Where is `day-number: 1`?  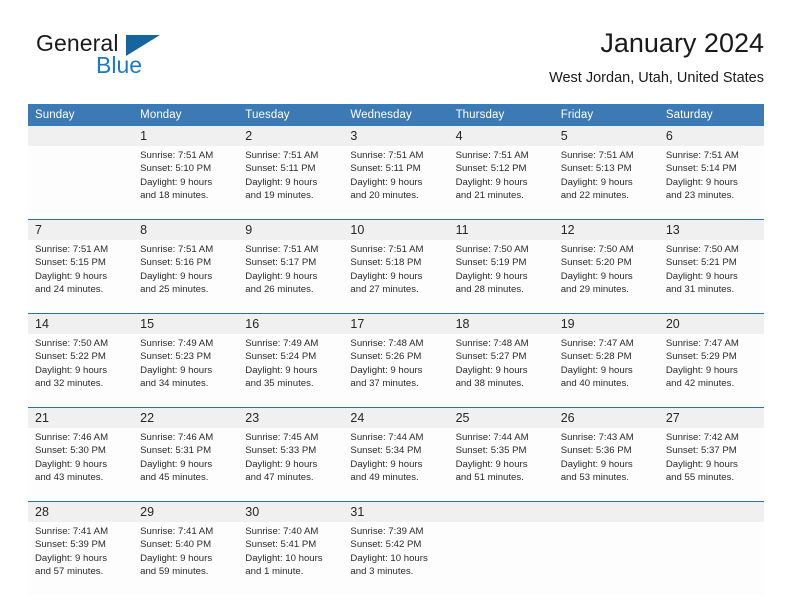
day-number: 1 is located at coordinates (186, 136).